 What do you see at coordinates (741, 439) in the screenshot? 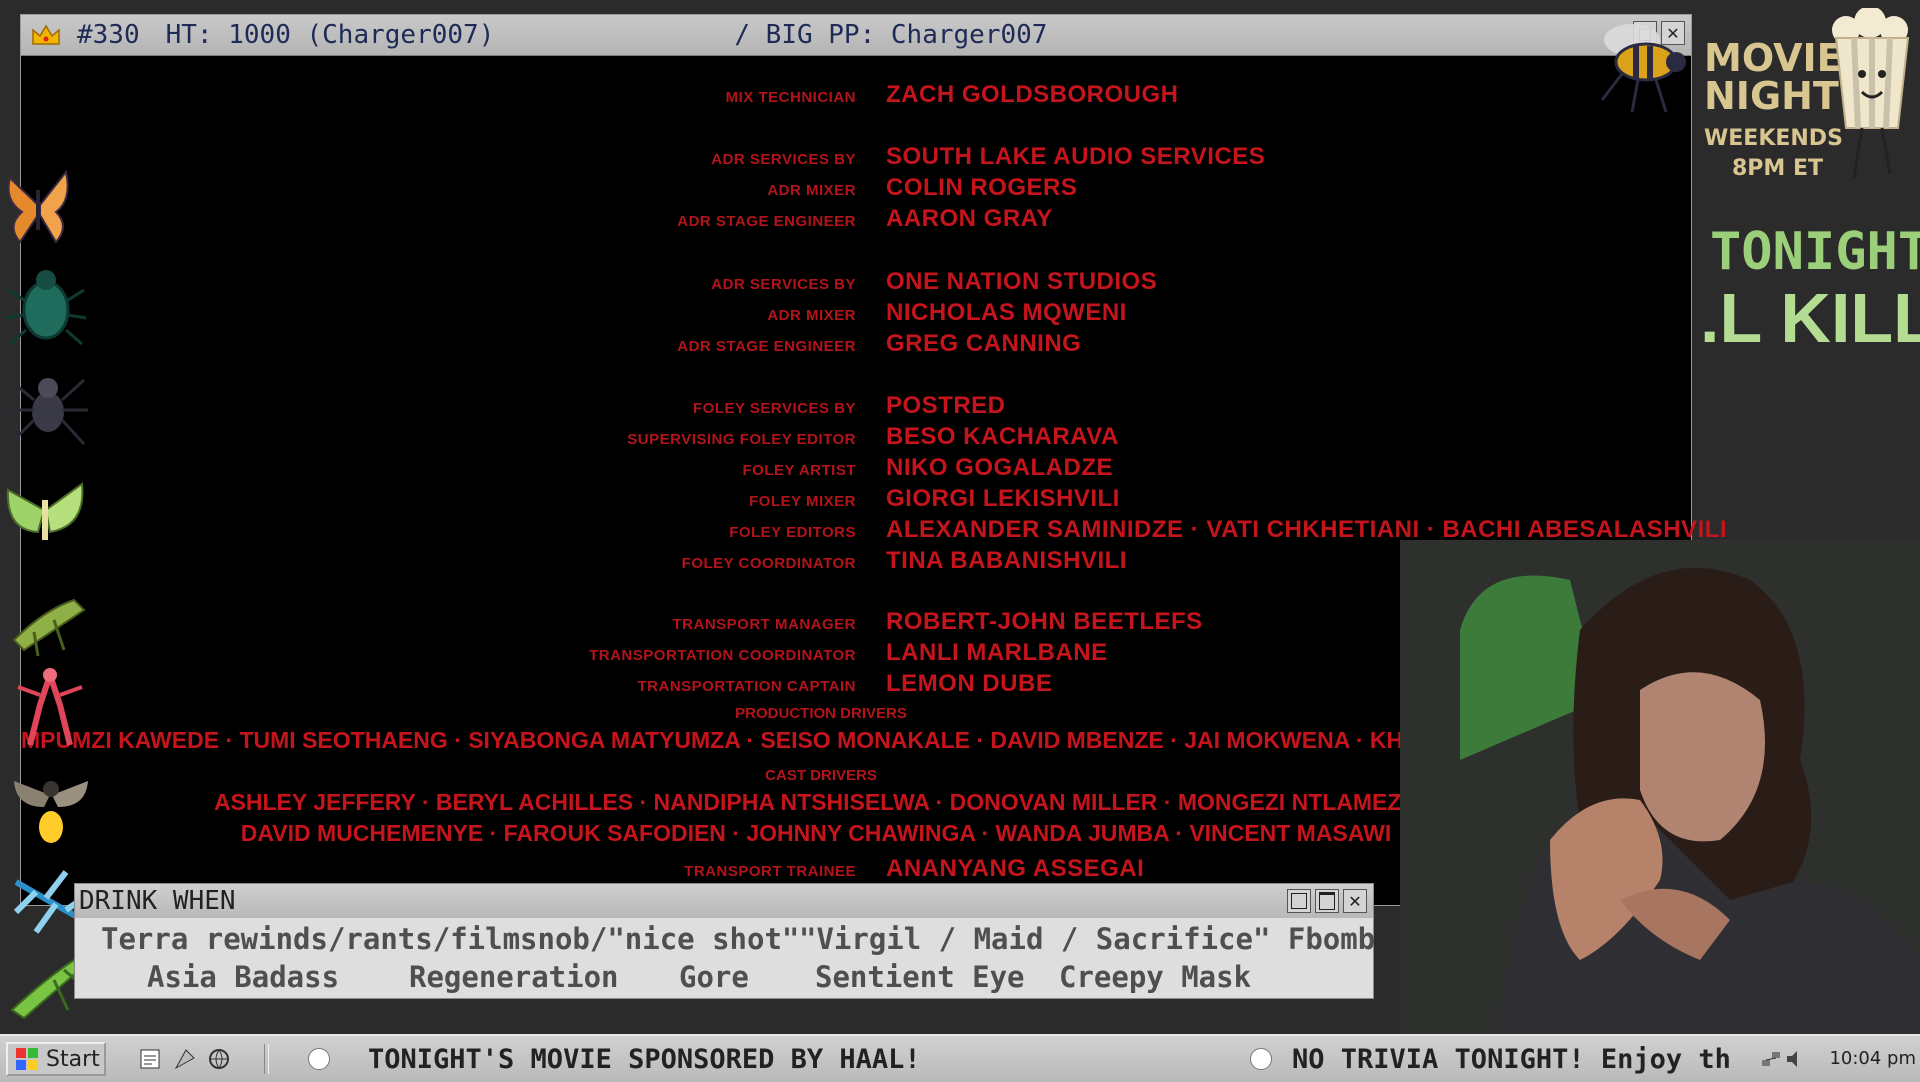
I see `credit-role: Supervising Foley Editor` at bounding box center [741, 439].